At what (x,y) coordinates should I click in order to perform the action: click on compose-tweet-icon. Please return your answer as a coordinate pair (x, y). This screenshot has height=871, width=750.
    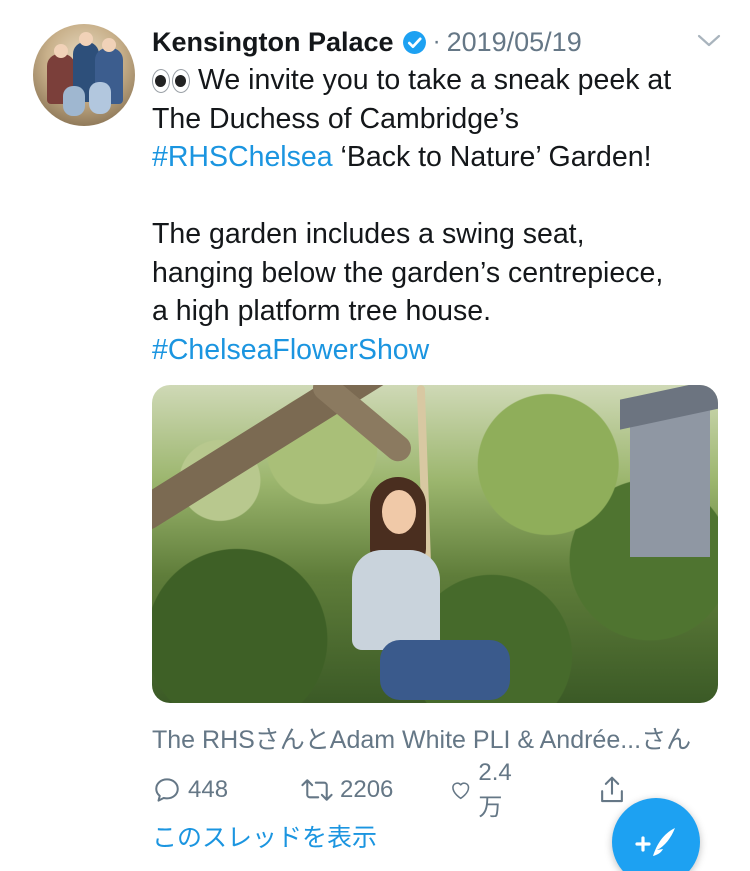
    Looking at the image, I should click on (655, 842).